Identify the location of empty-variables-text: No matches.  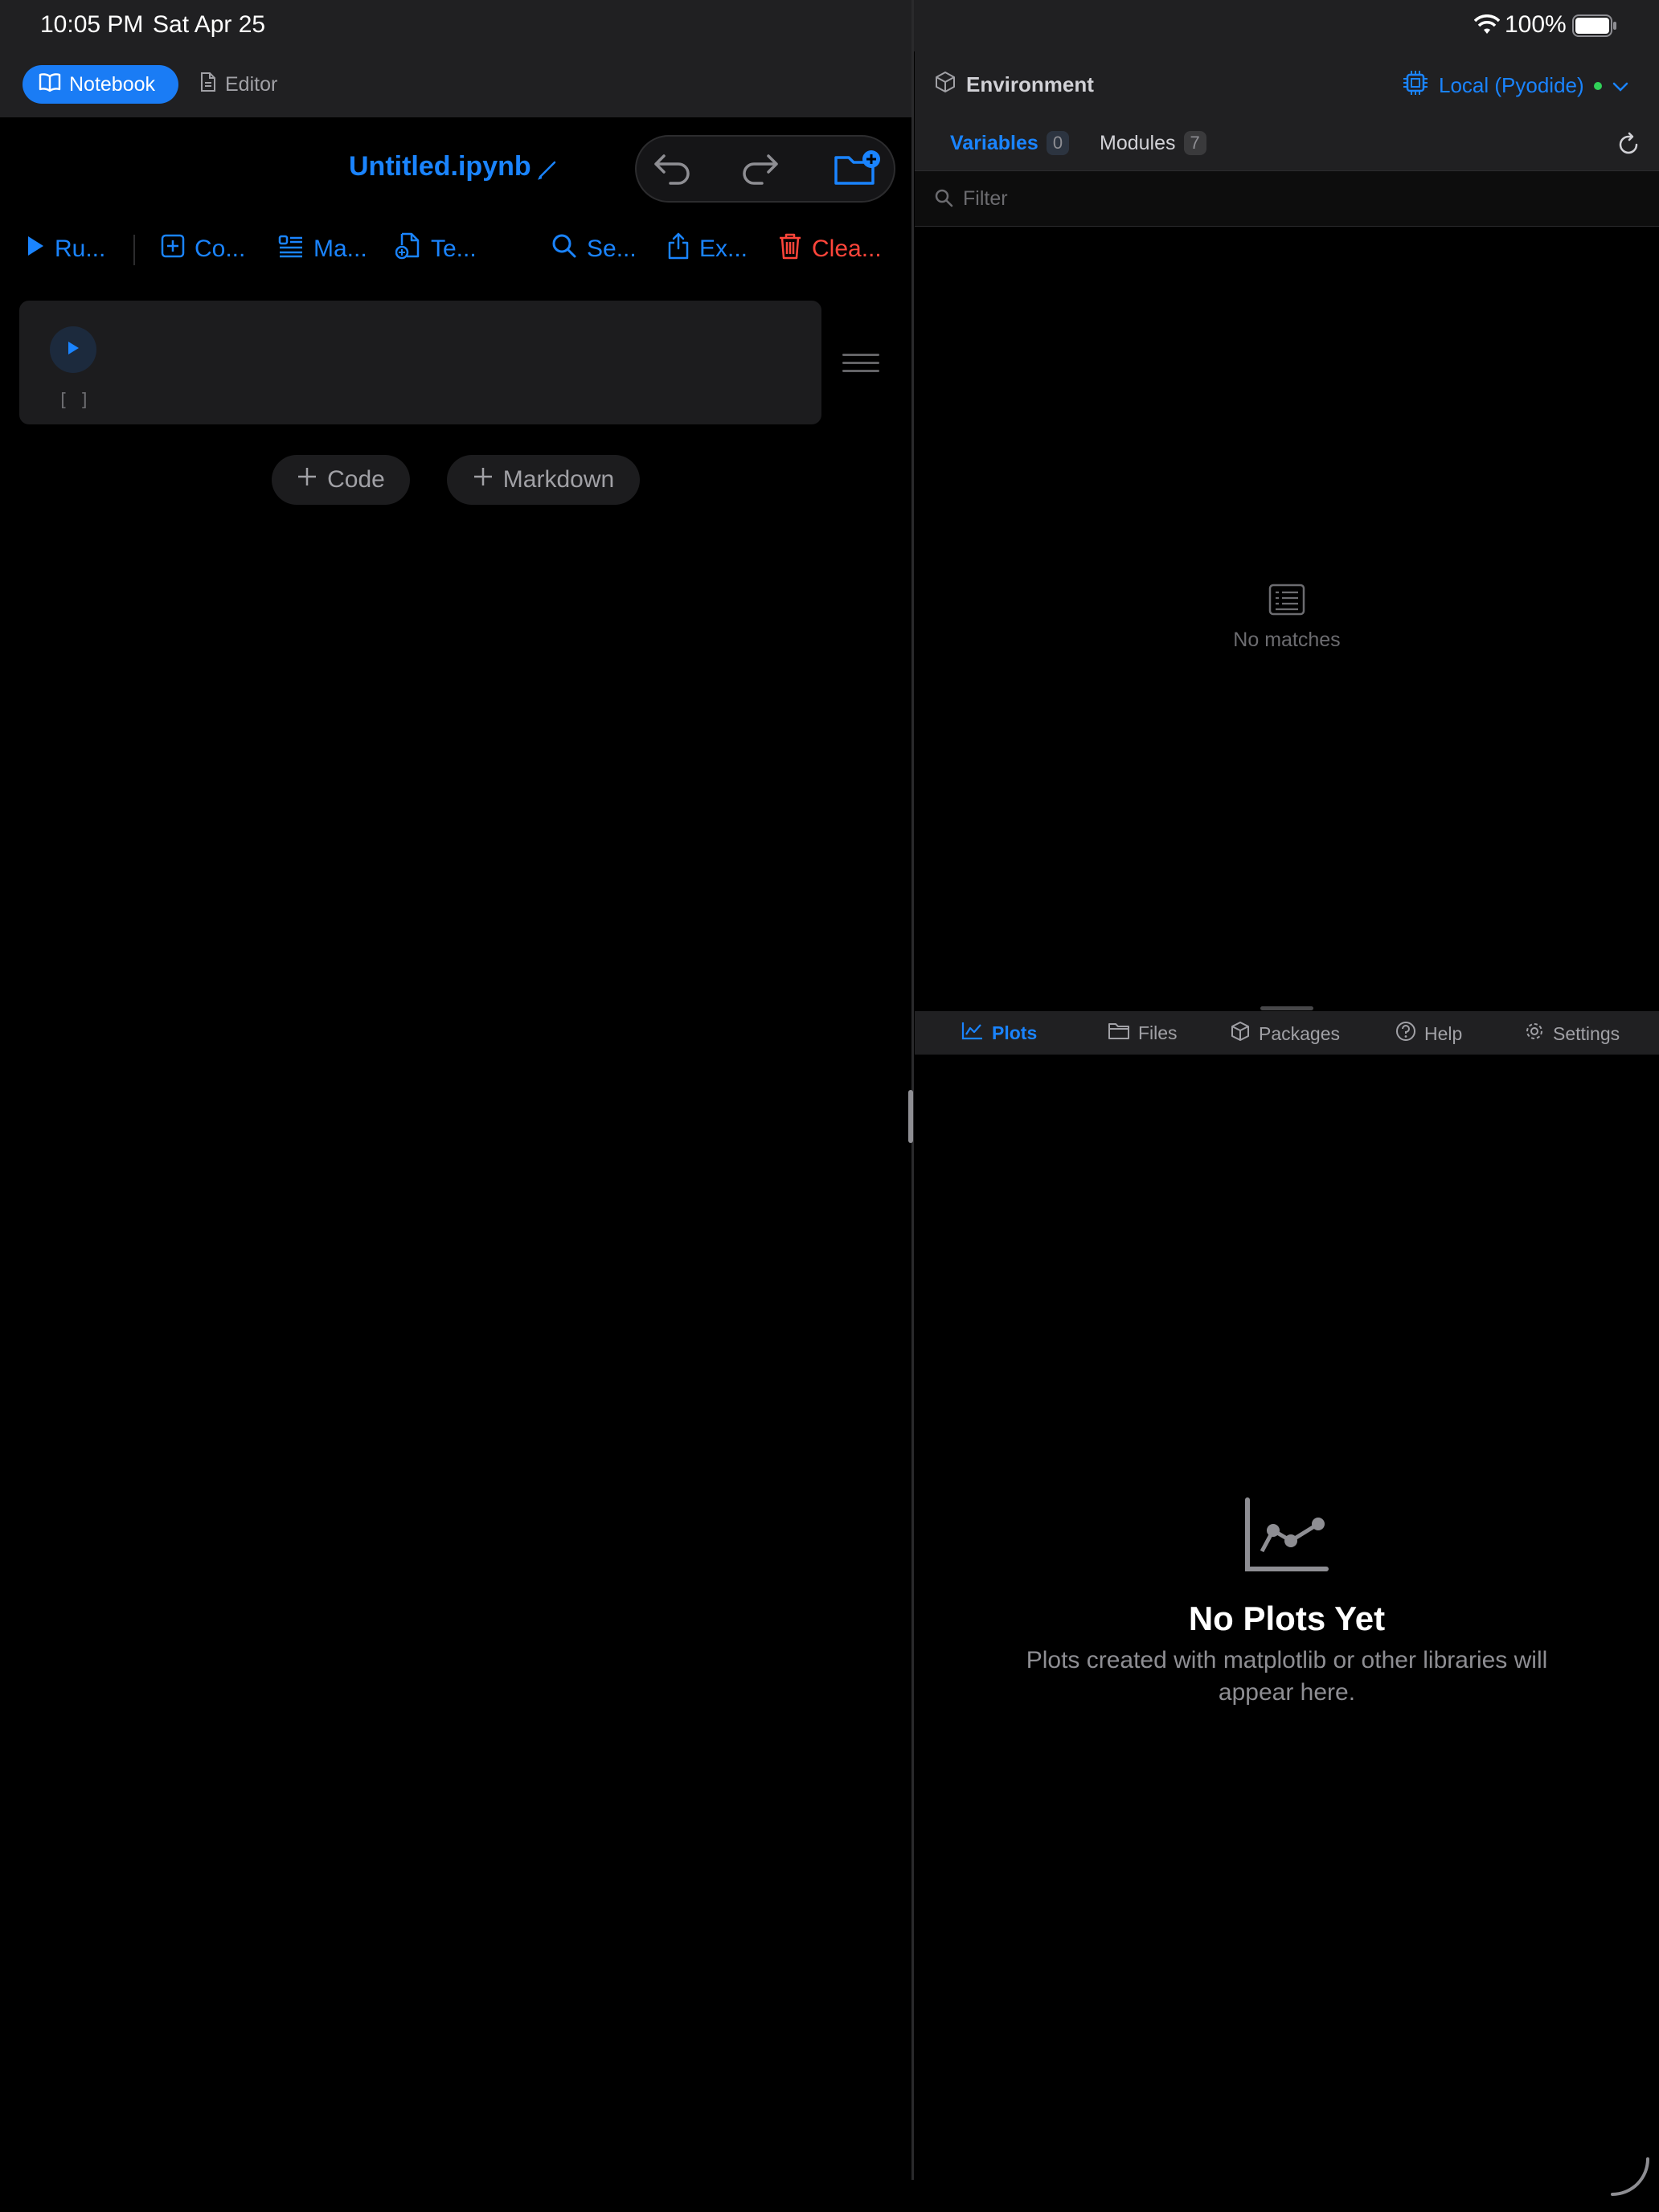
(1287, 640).